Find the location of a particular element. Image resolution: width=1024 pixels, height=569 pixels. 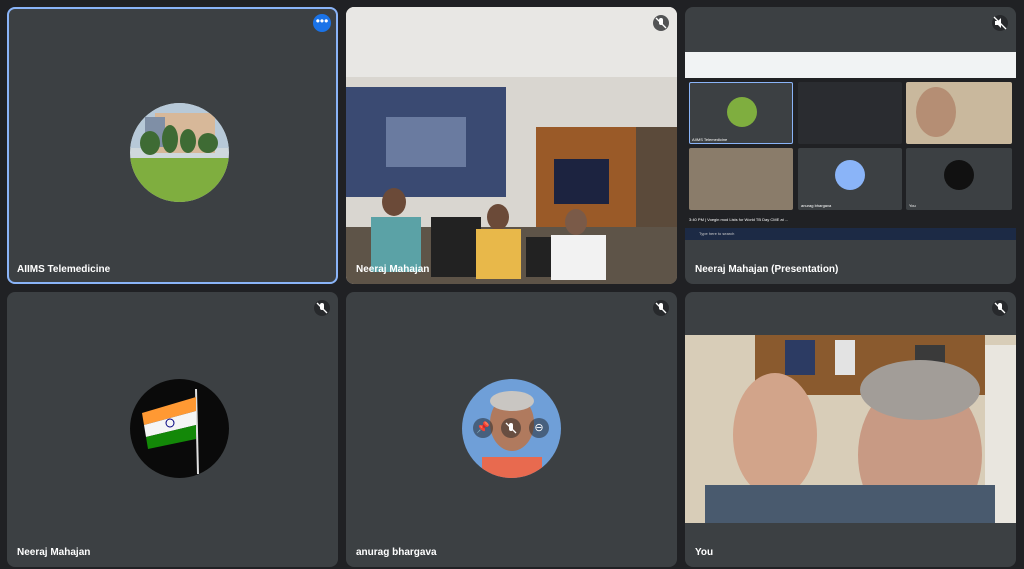

mini-tile-flag: You is located at coordinates (959, 179).